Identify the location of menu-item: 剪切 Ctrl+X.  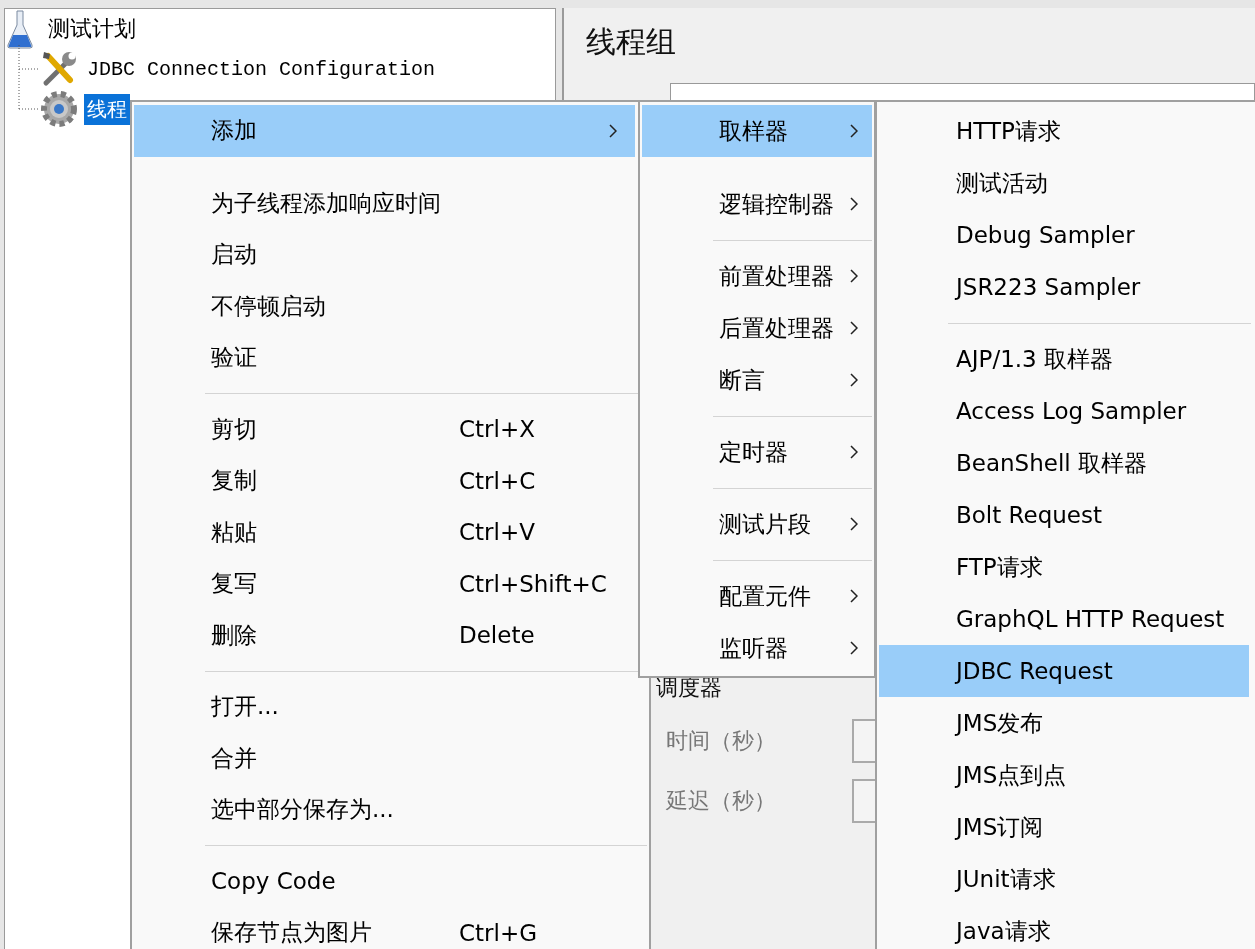
(384, 429).